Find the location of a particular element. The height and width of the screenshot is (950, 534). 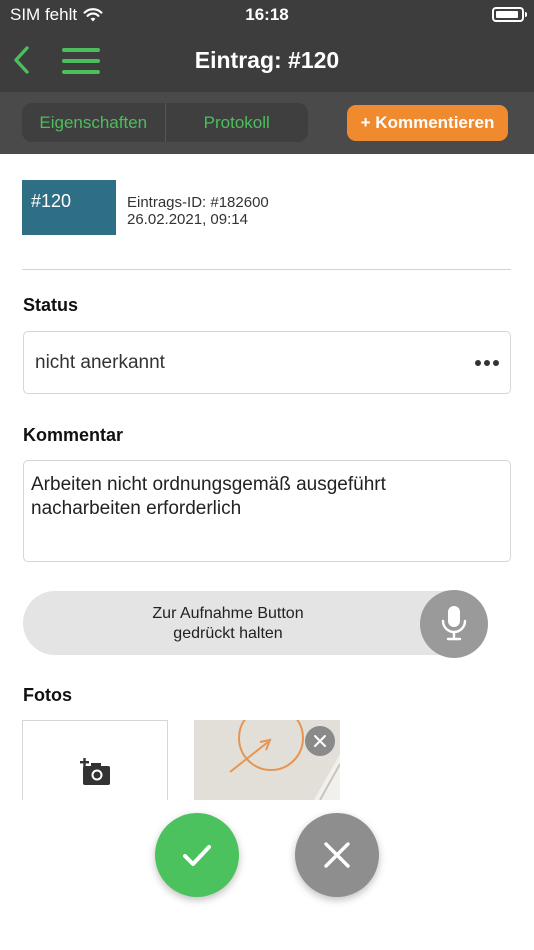

entry-meta: Eintrags-ID: #182600 26.02.2021, 09:14 is located at coordinates (198, 211).